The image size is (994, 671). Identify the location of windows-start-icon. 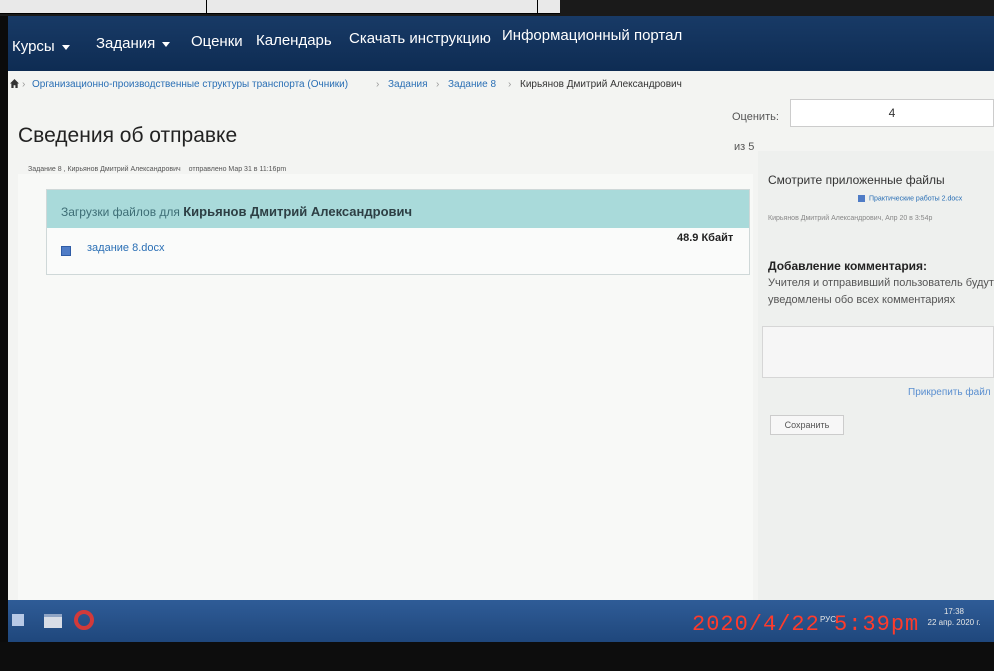
(18, 620).